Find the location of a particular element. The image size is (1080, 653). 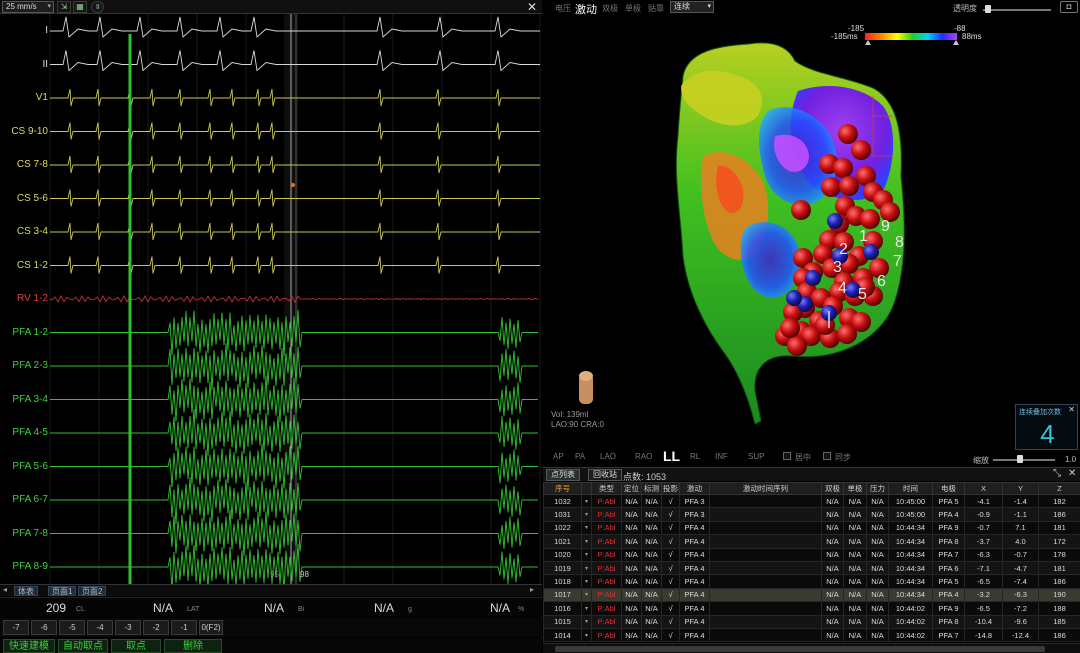

view-lao: LAO is located at coordinates (608, 456).